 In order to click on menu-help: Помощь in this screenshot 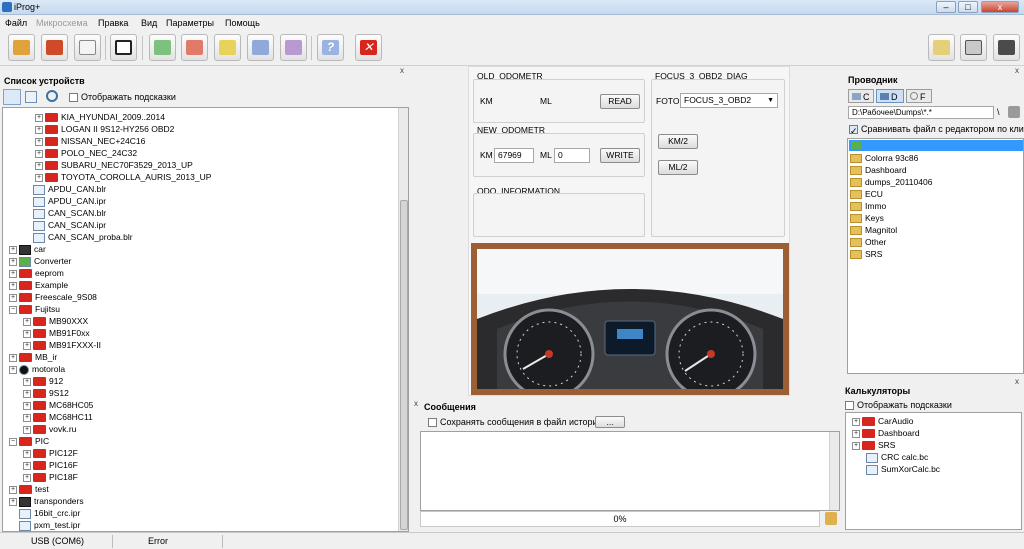, I will do `click(242, 23)`.